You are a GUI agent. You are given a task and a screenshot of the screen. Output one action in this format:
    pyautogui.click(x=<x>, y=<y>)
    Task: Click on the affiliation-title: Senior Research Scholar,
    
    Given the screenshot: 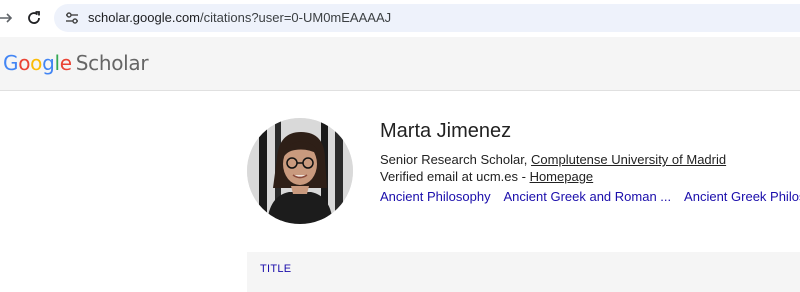 What is the action you would take?
    pyautogui.click(x=456, y=159)
    